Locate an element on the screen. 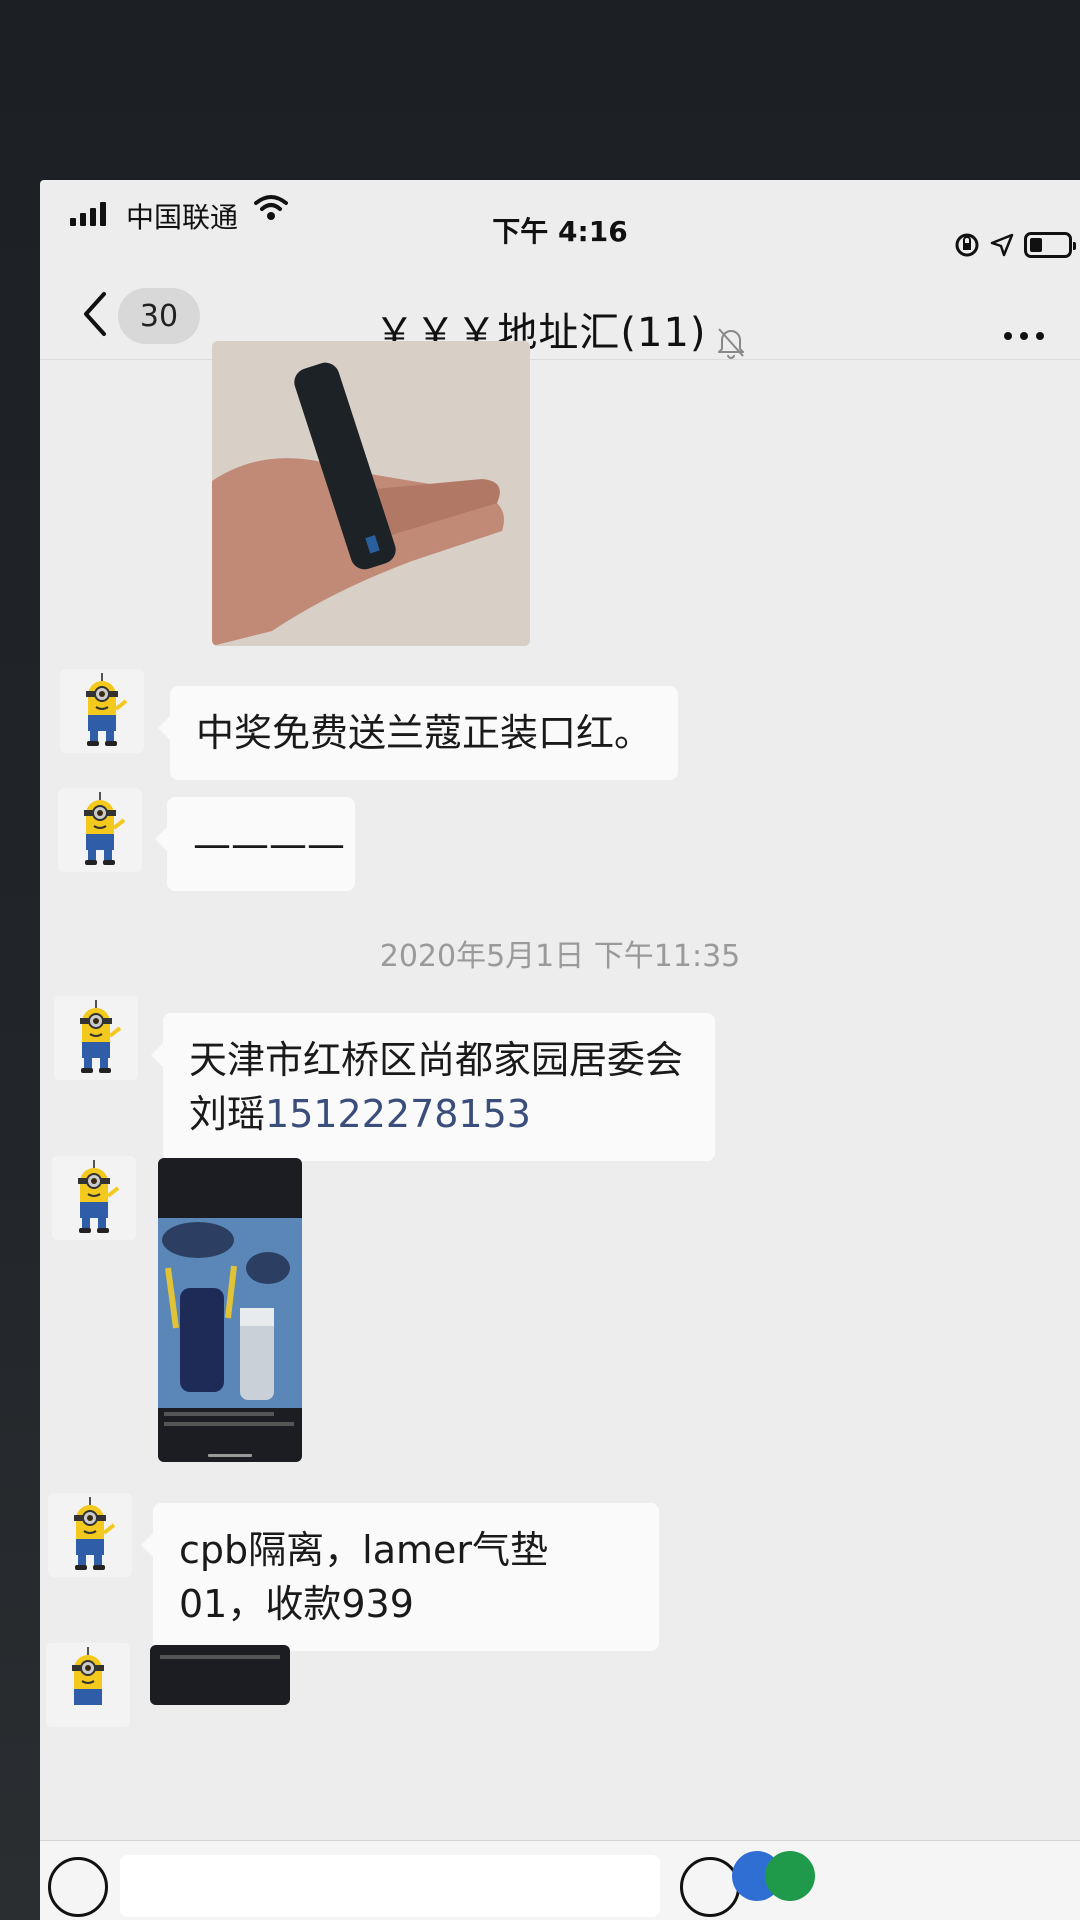  chat-title-wrap: ￥￥￥地址汇(11) is located at coordinates (560, 329).